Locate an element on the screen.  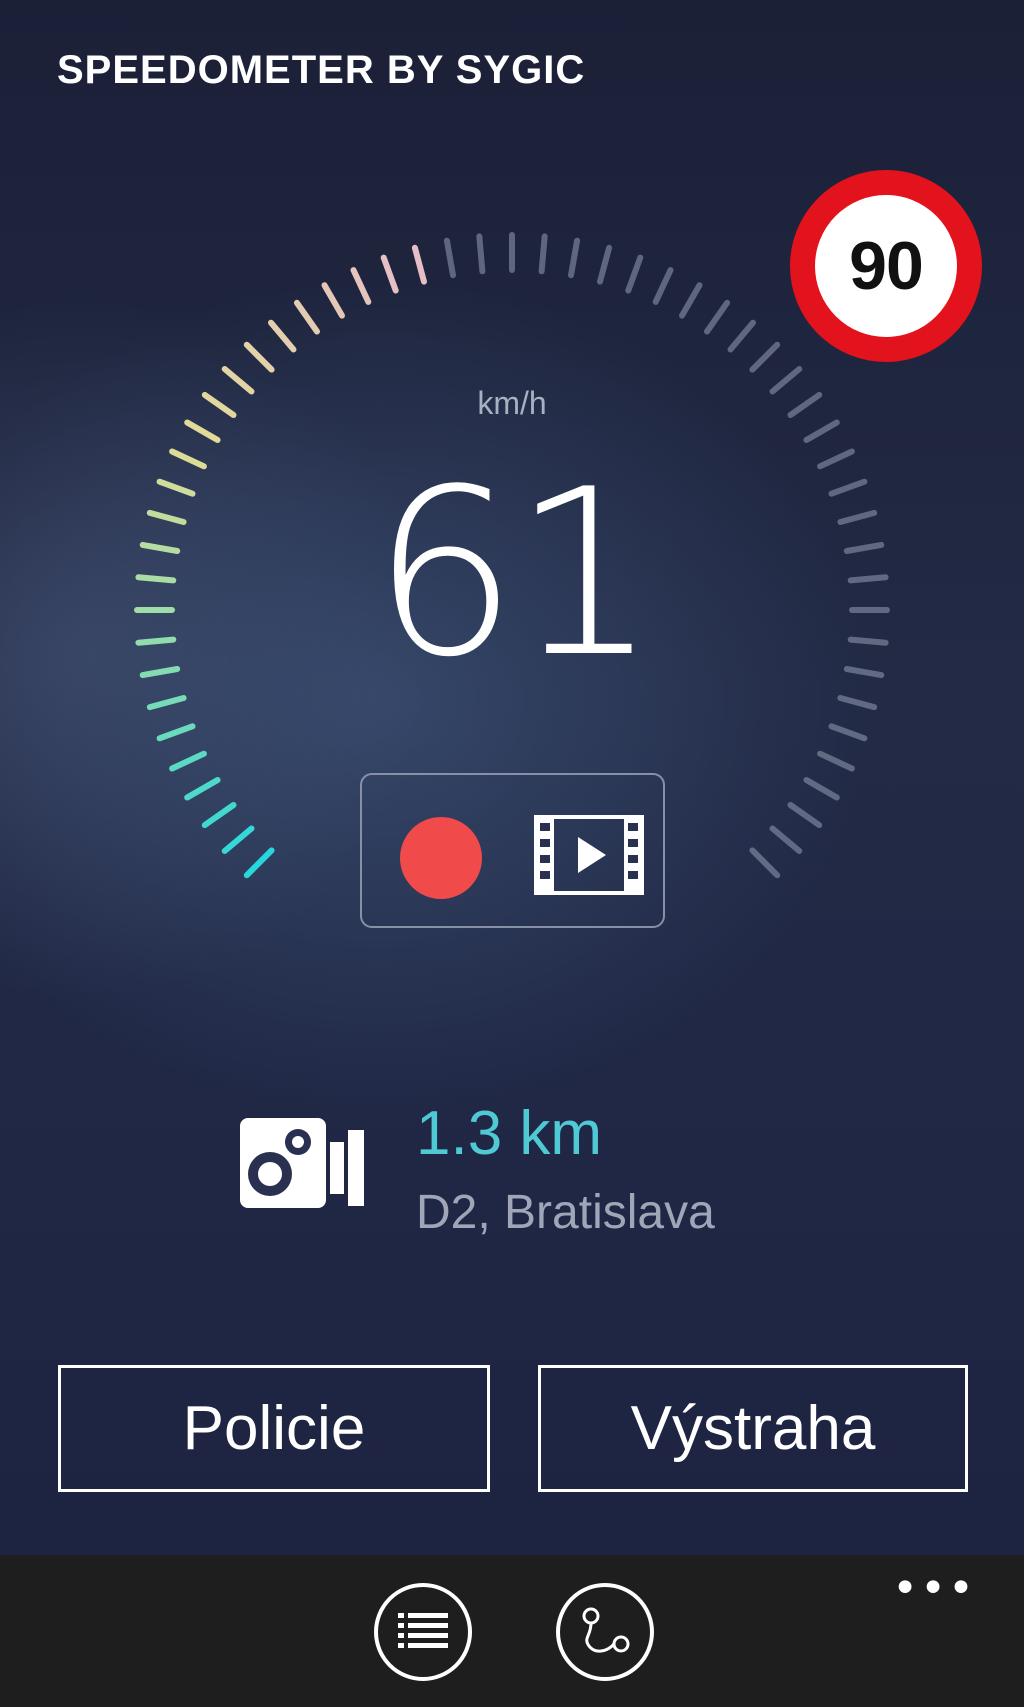
list-icon is located at coordinates (423, 1630).